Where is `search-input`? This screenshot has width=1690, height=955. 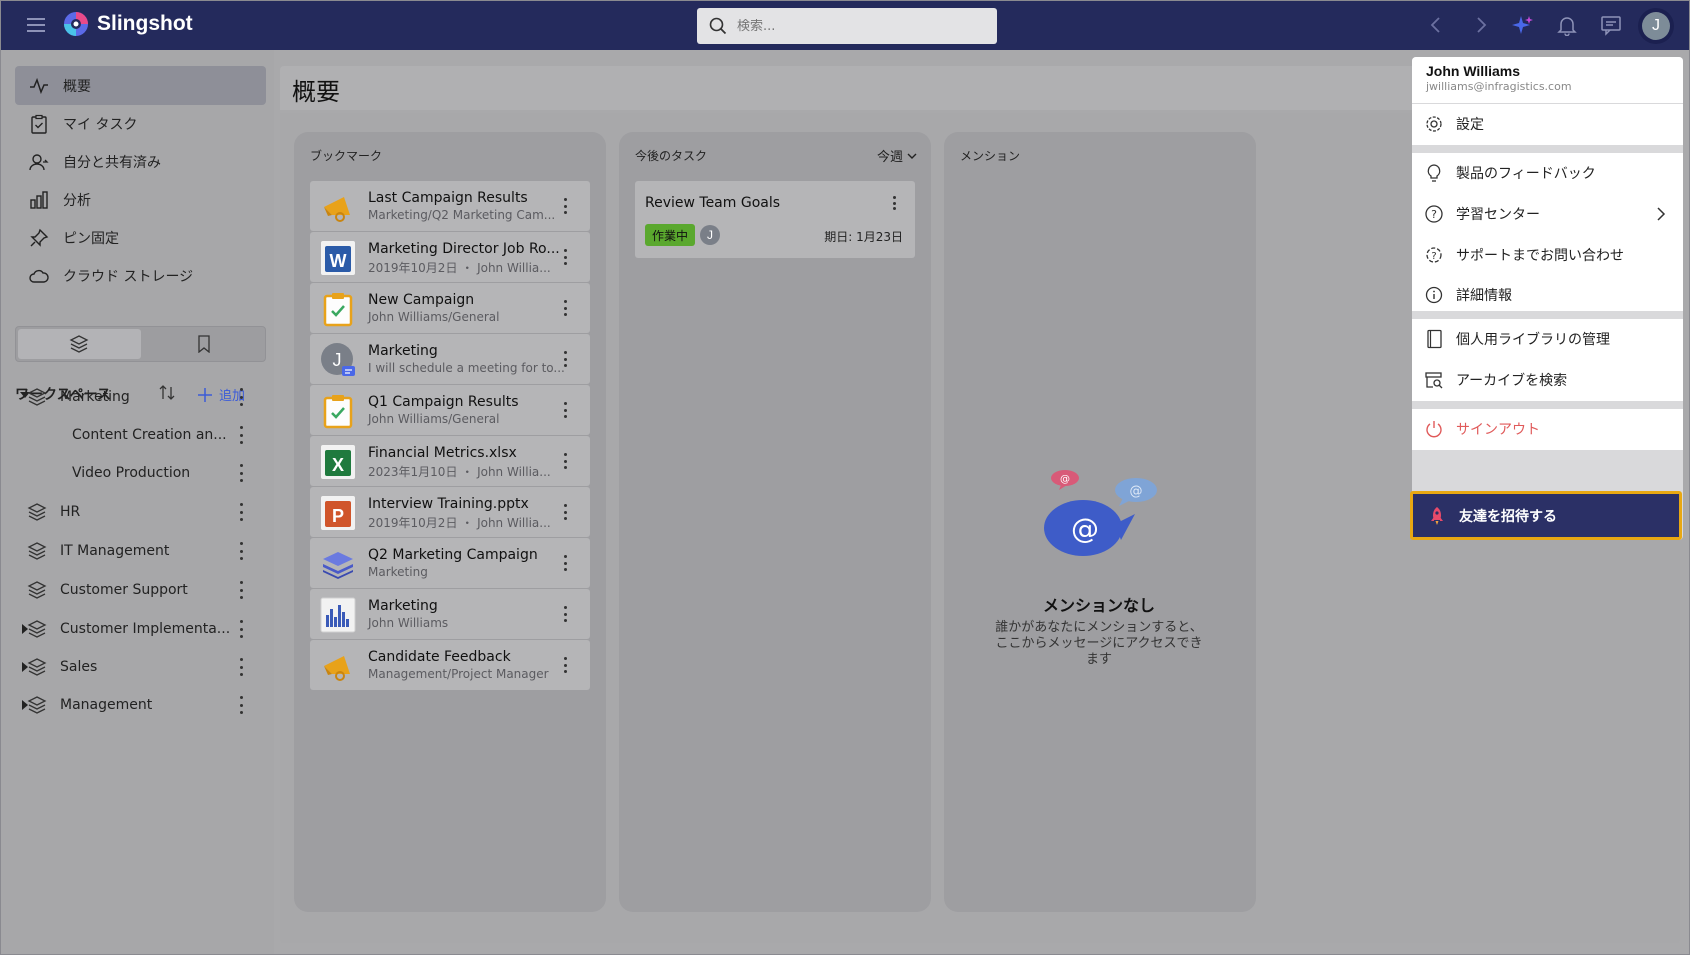
search-input is located at coordinates (847, 26).